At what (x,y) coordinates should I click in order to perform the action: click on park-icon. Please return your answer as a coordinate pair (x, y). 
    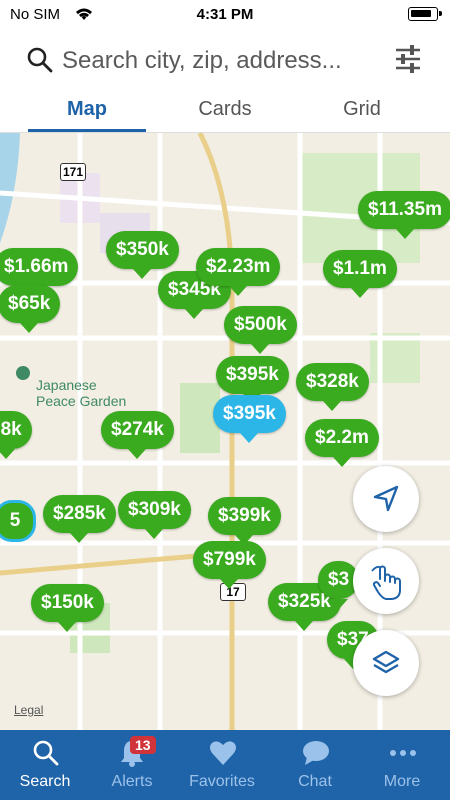
    Looking at the image, I should click on (23, 373).